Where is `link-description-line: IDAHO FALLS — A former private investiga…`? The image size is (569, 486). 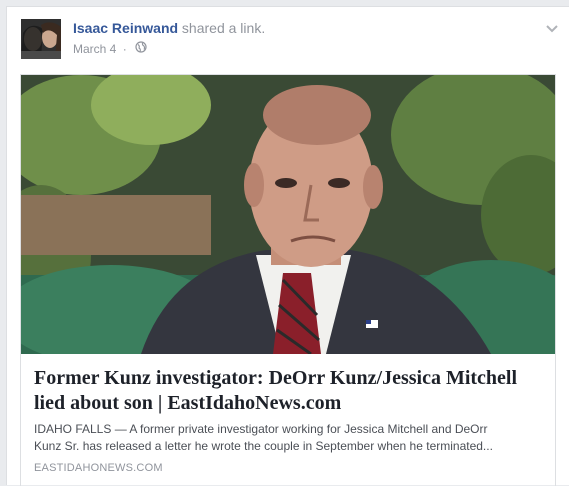 link-description-line: IDAHO FALLS — A former private investiga… is located at coordinates (261, 429).